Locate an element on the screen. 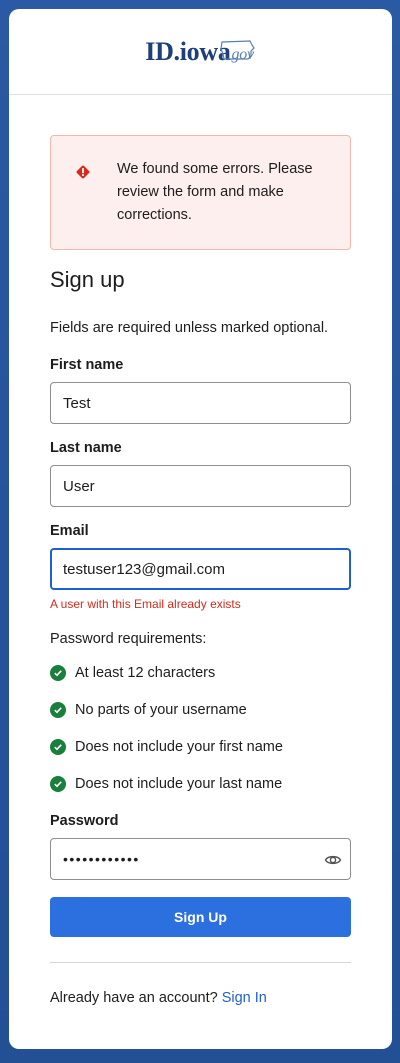 The width and height of the screenshot is (400, 1063). last-name-label: Last name is located at coordinates (86, 448).